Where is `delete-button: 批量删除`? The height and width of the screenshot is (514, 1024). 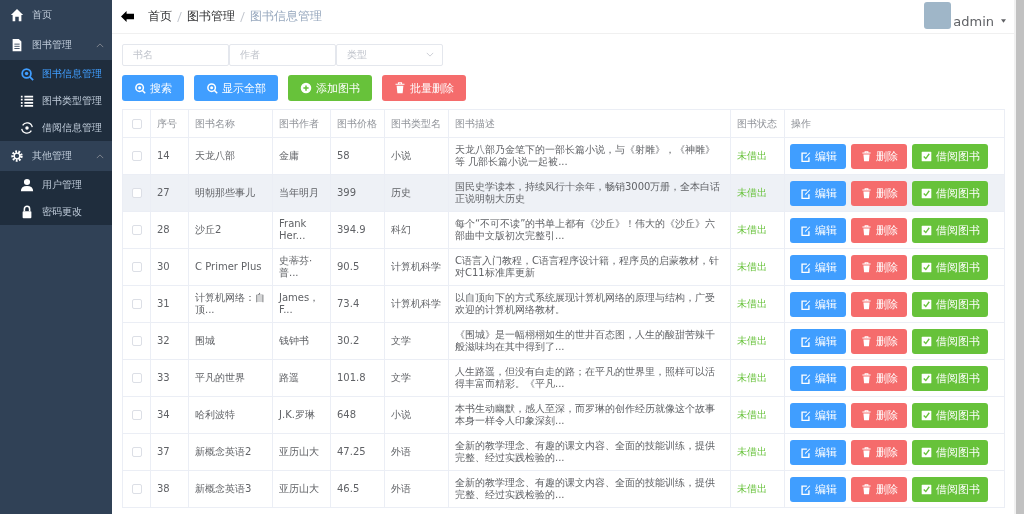
delete-button: 批量删除 is located at coordinates (424, 88).